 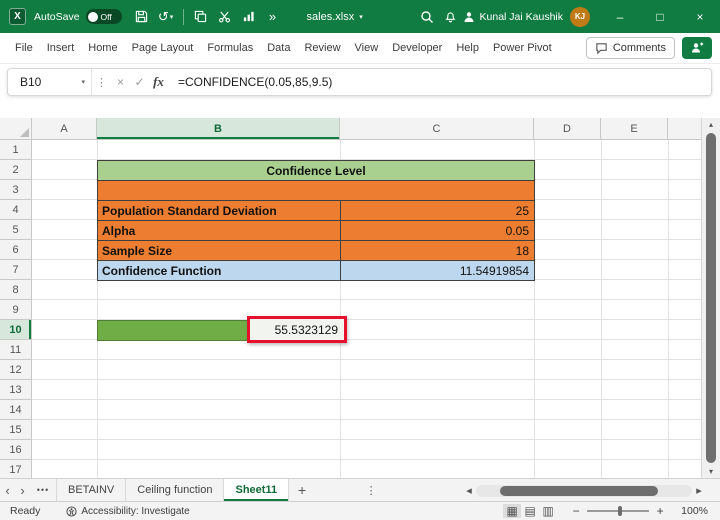 I want to click on ribbon-tab-home: Home, so click(x=102, y=48).